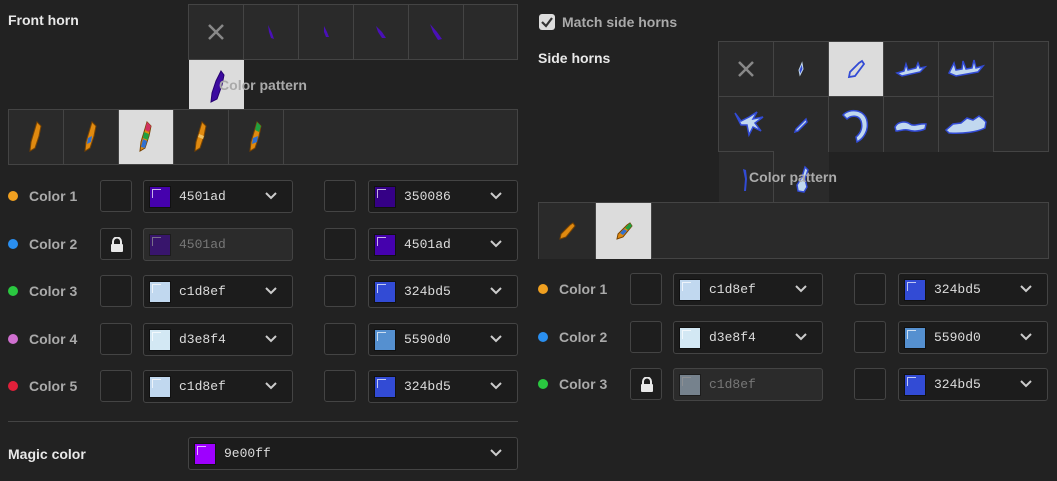 The image size is (1057, 481). Describe the element at coordinates (620, 22) in the screenshot. I see `match-side-horns-label: Match side horns` at that location.